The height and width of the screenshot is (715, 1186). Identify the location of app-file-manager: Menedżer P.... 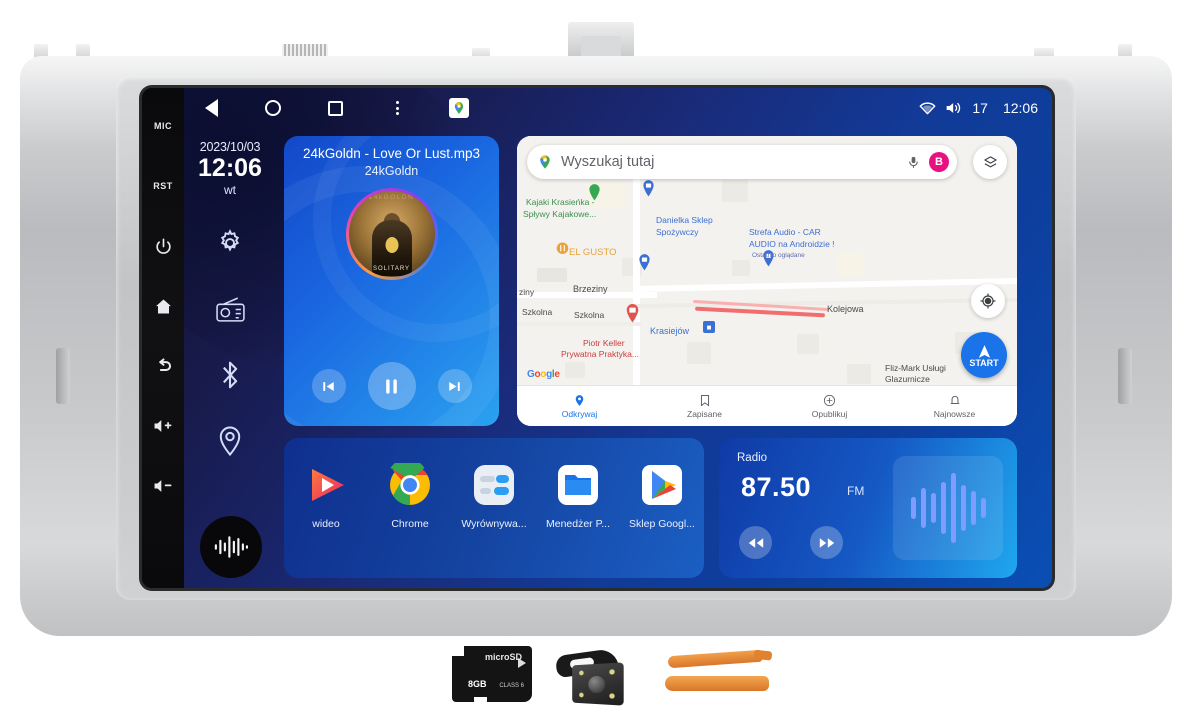
(578, 496).